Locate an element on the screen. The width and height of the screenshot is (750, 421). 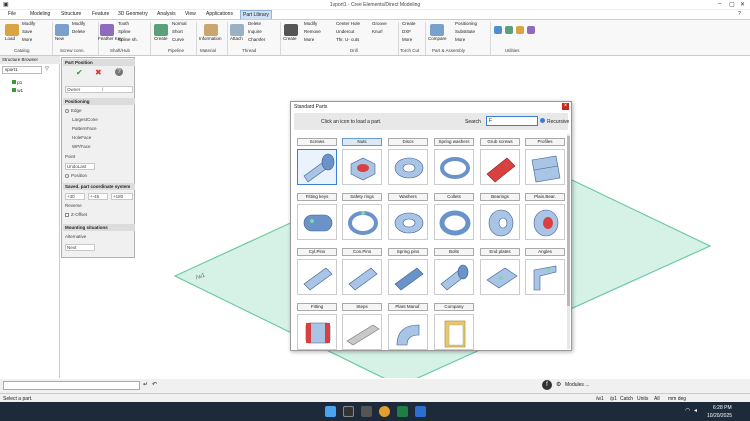
positioning-button: Positioning is located at coordinates (466, 24).